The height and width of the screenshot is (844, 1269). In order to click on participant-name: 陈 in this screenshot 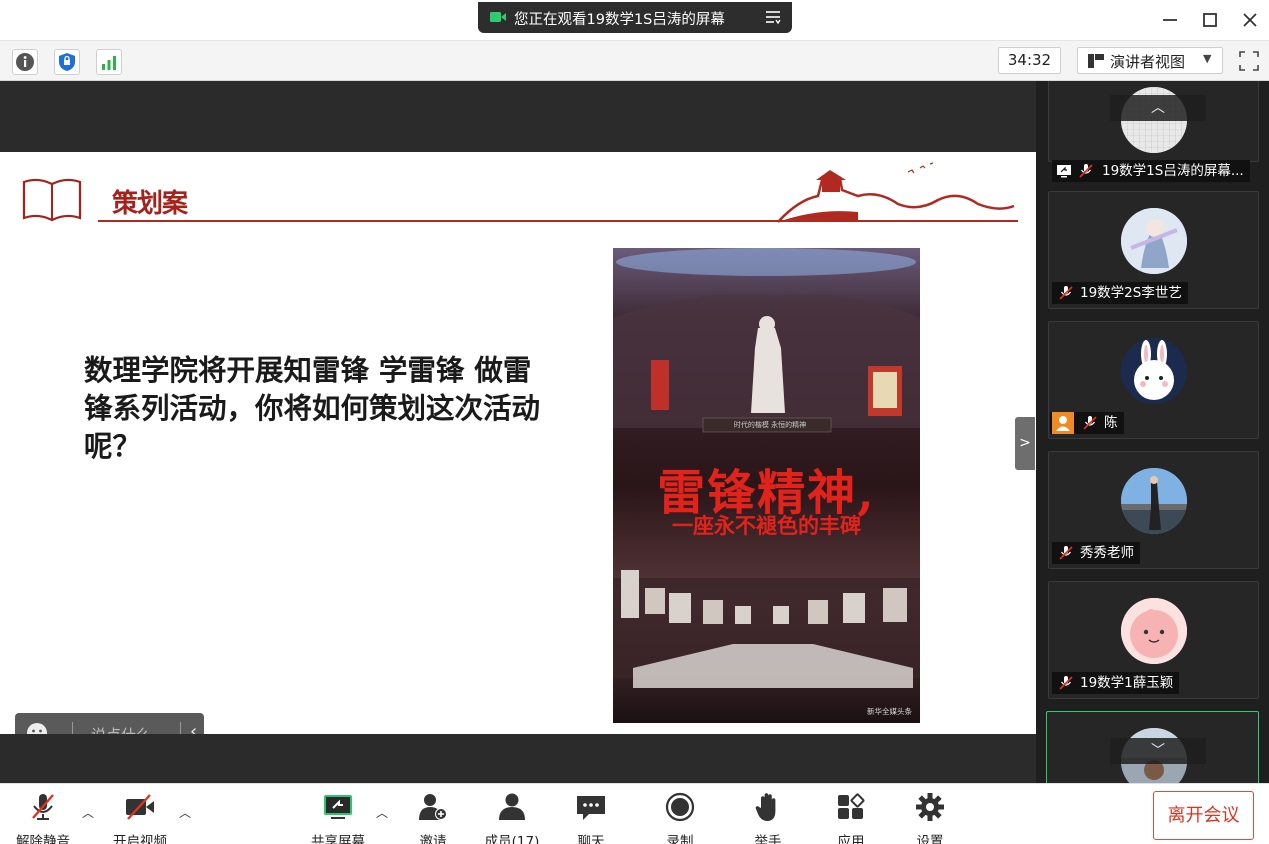, I will do `click(1087, 423)`.